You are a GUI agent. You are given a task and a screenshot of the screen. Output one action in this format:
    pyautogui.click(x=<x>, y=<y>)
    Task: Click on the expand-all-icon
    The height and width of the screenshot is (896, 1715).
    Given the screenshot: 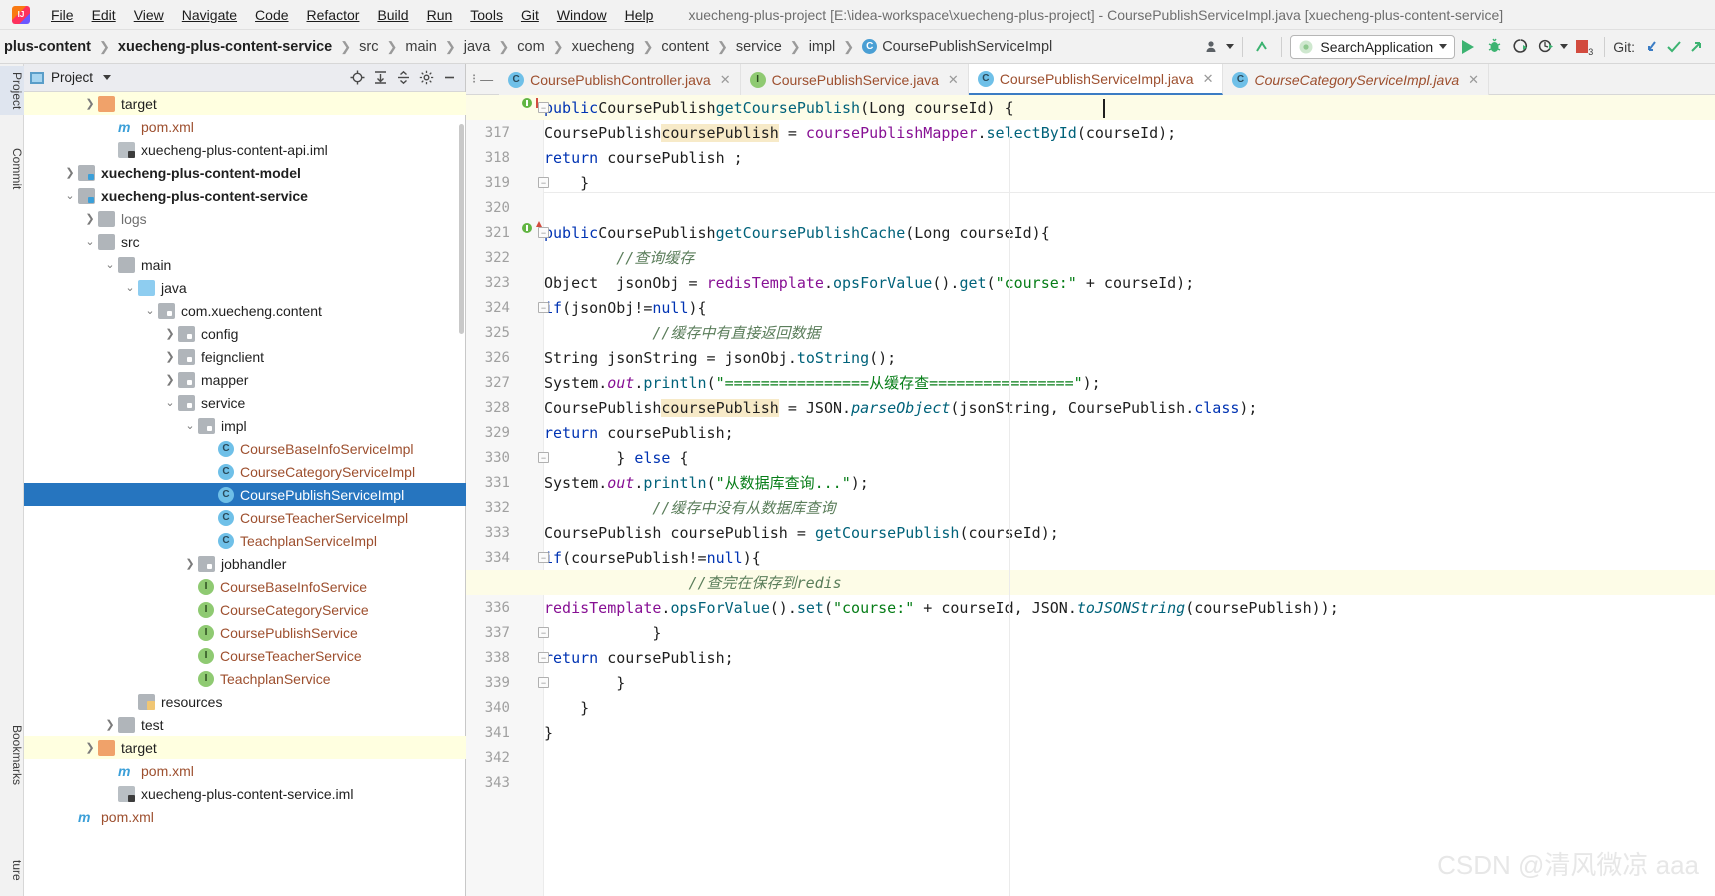 What is the action you would take?
    pyautogui.click(x=380, y=78)
    